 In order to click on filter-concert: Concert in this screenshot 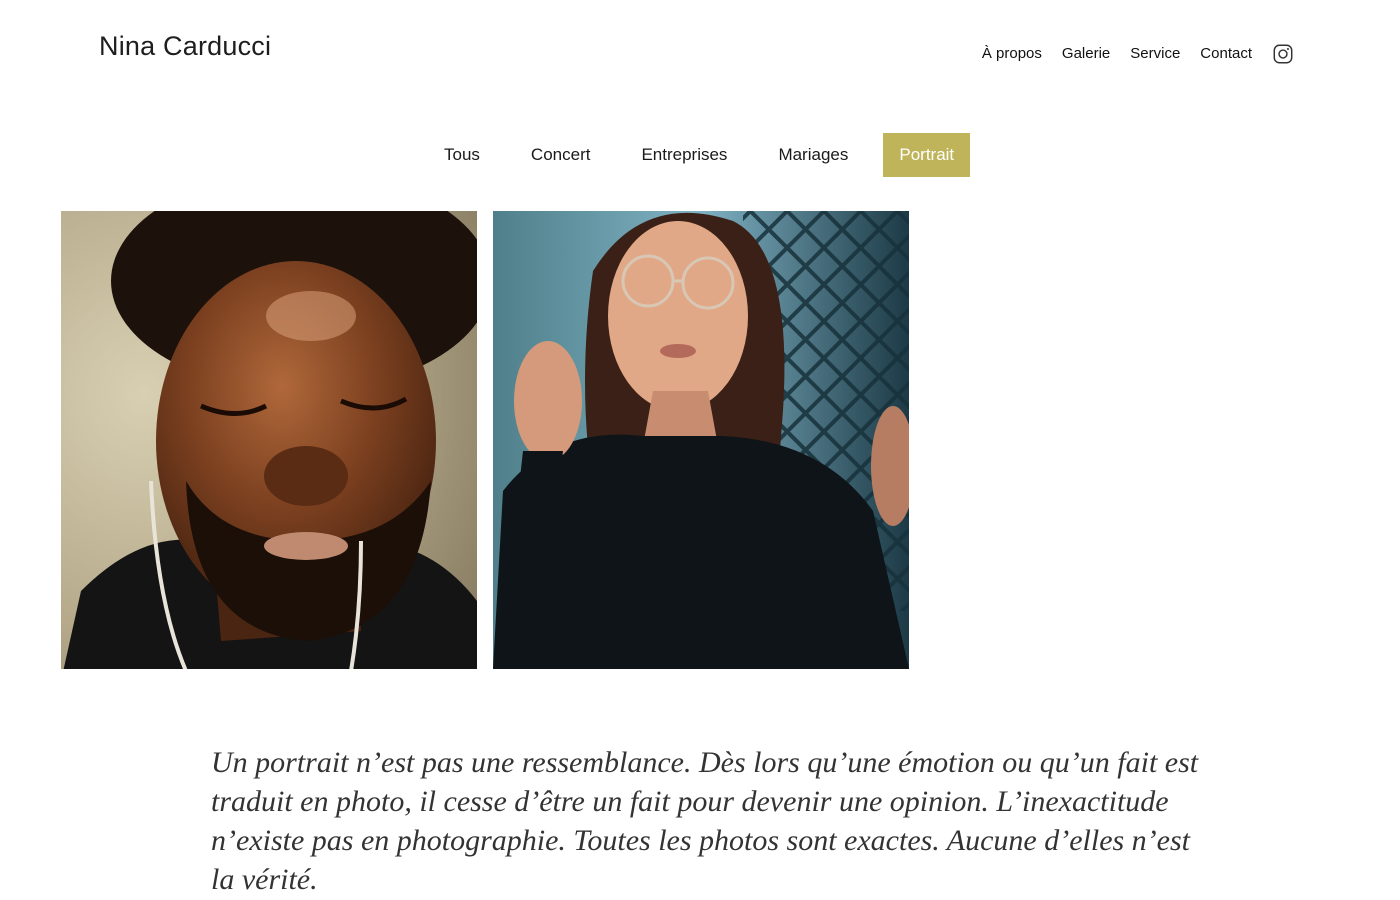, I will do `click(561, 155)`.